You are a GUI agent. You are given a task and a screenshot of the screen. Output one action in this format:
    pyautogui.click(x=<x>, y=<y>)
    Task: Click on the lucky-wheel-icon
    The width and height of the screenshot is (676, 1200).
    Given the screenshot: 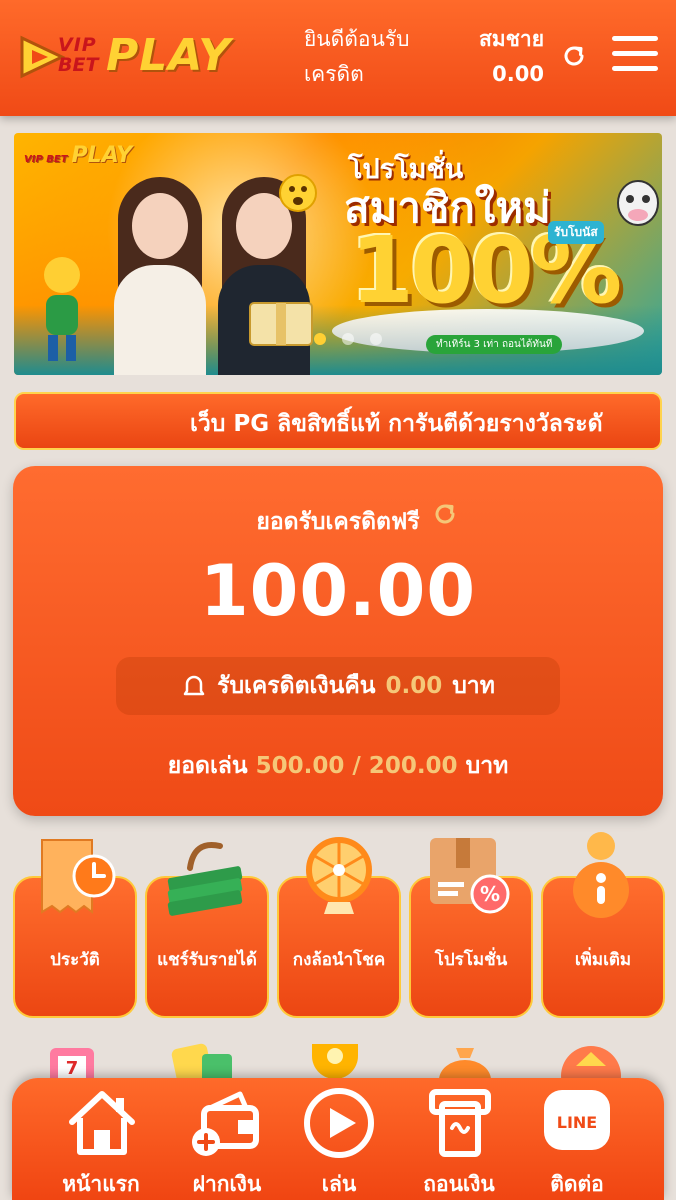 What is the action you would take?
    pyautogui.click(x=339, y=875)
    